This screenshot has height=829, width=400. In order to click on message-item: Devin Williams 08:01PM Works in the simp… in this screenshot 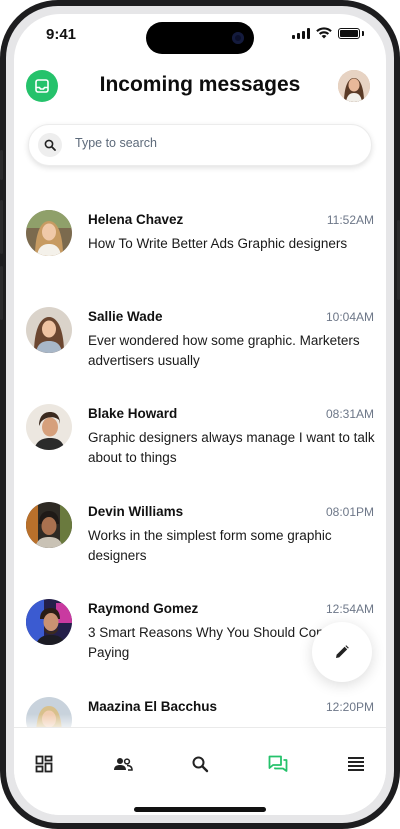, I will do `click(200, 547)`.